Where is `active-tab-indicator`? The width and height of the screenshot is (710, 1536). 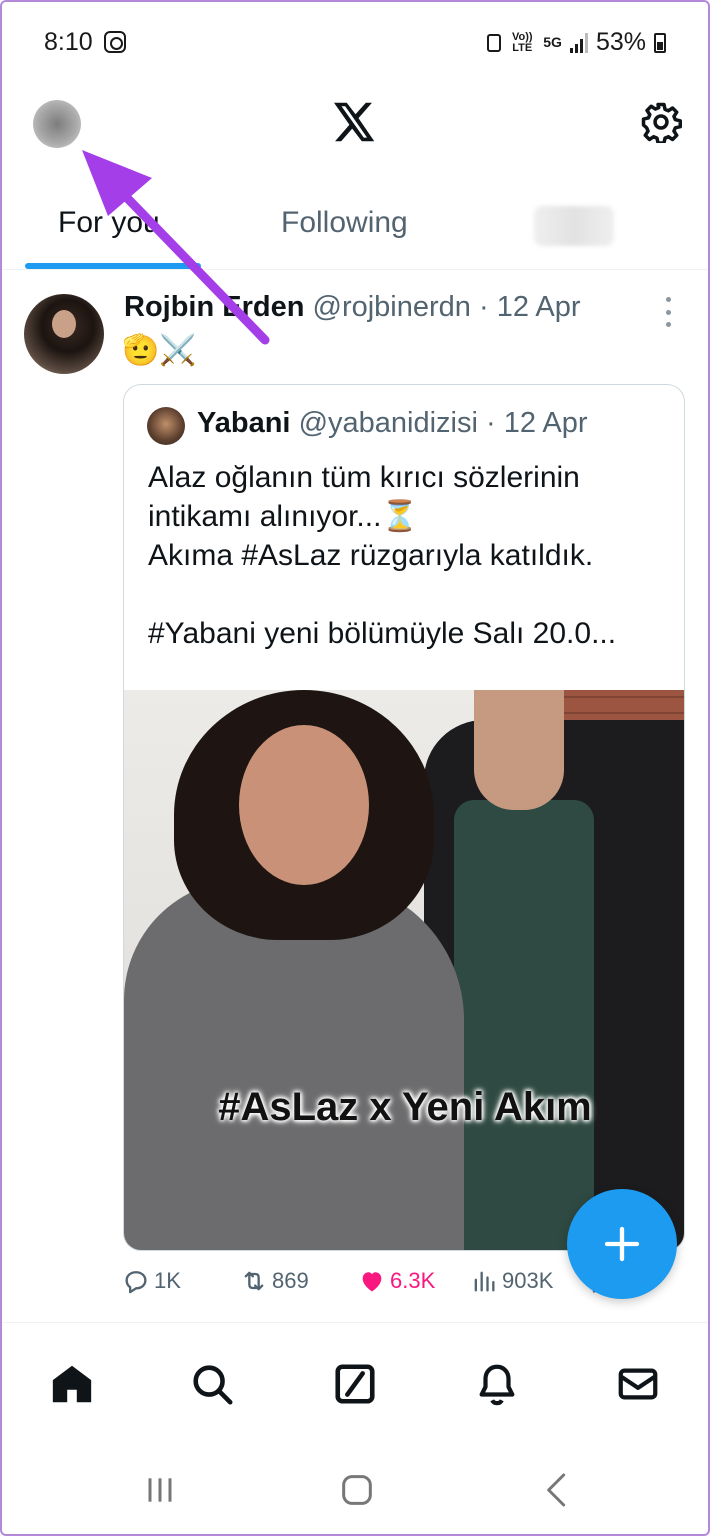 active-tab-indicator is located at coordinates (113, 266).